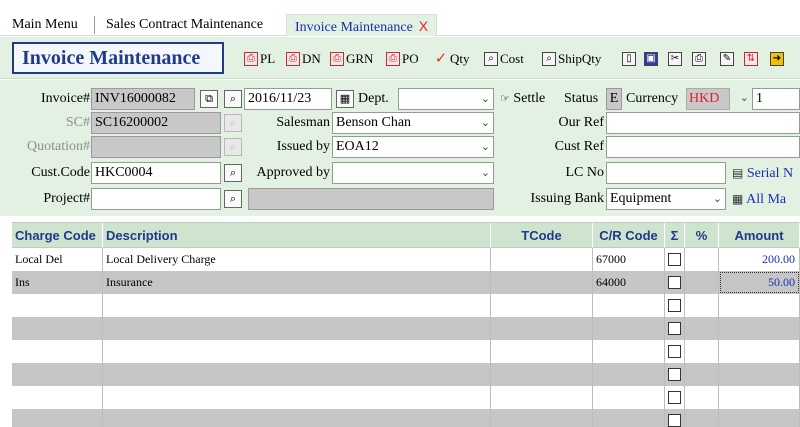 The width and height of the screenshot is (800, 427). I want to click on cell-cr-code: 64000, so click(629, 282).